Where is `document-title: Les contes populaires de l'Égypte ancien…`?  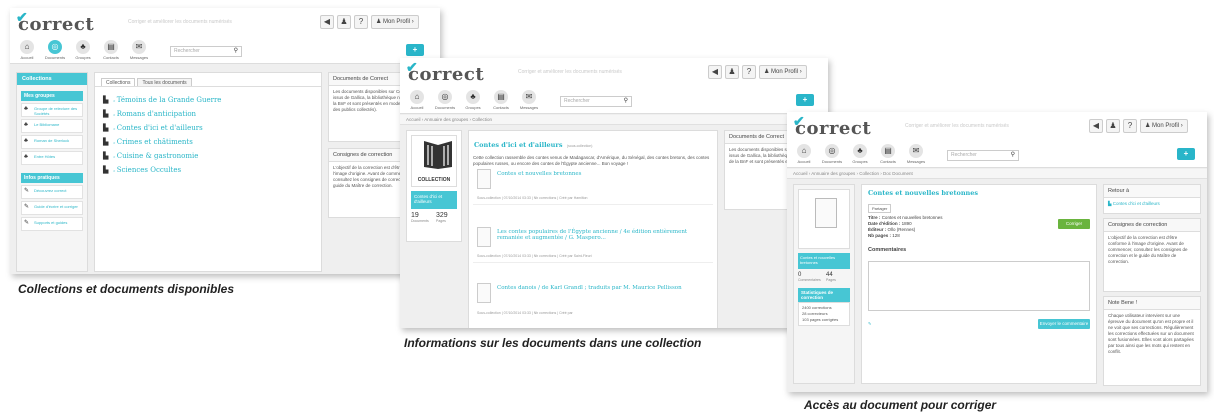 document-title: Les contes populaires de l'Égypte ancien… is located at coordinates (597, 235).